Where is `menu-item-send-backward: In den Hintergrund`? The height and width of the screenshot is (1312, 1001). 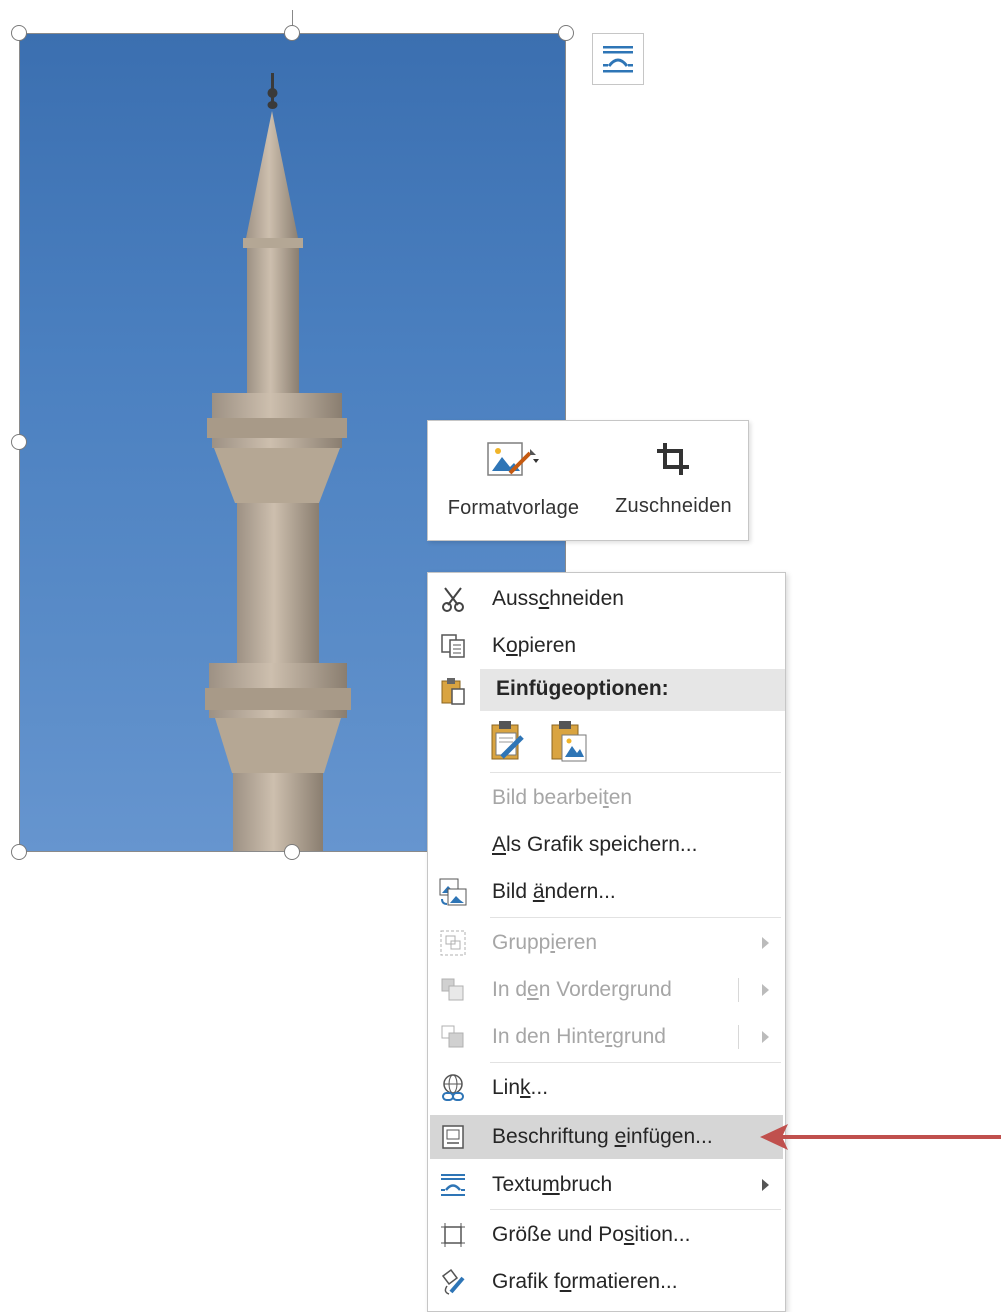
menu-item-send-backward: In den Hintergrund is located at coordinates (606, 1037).